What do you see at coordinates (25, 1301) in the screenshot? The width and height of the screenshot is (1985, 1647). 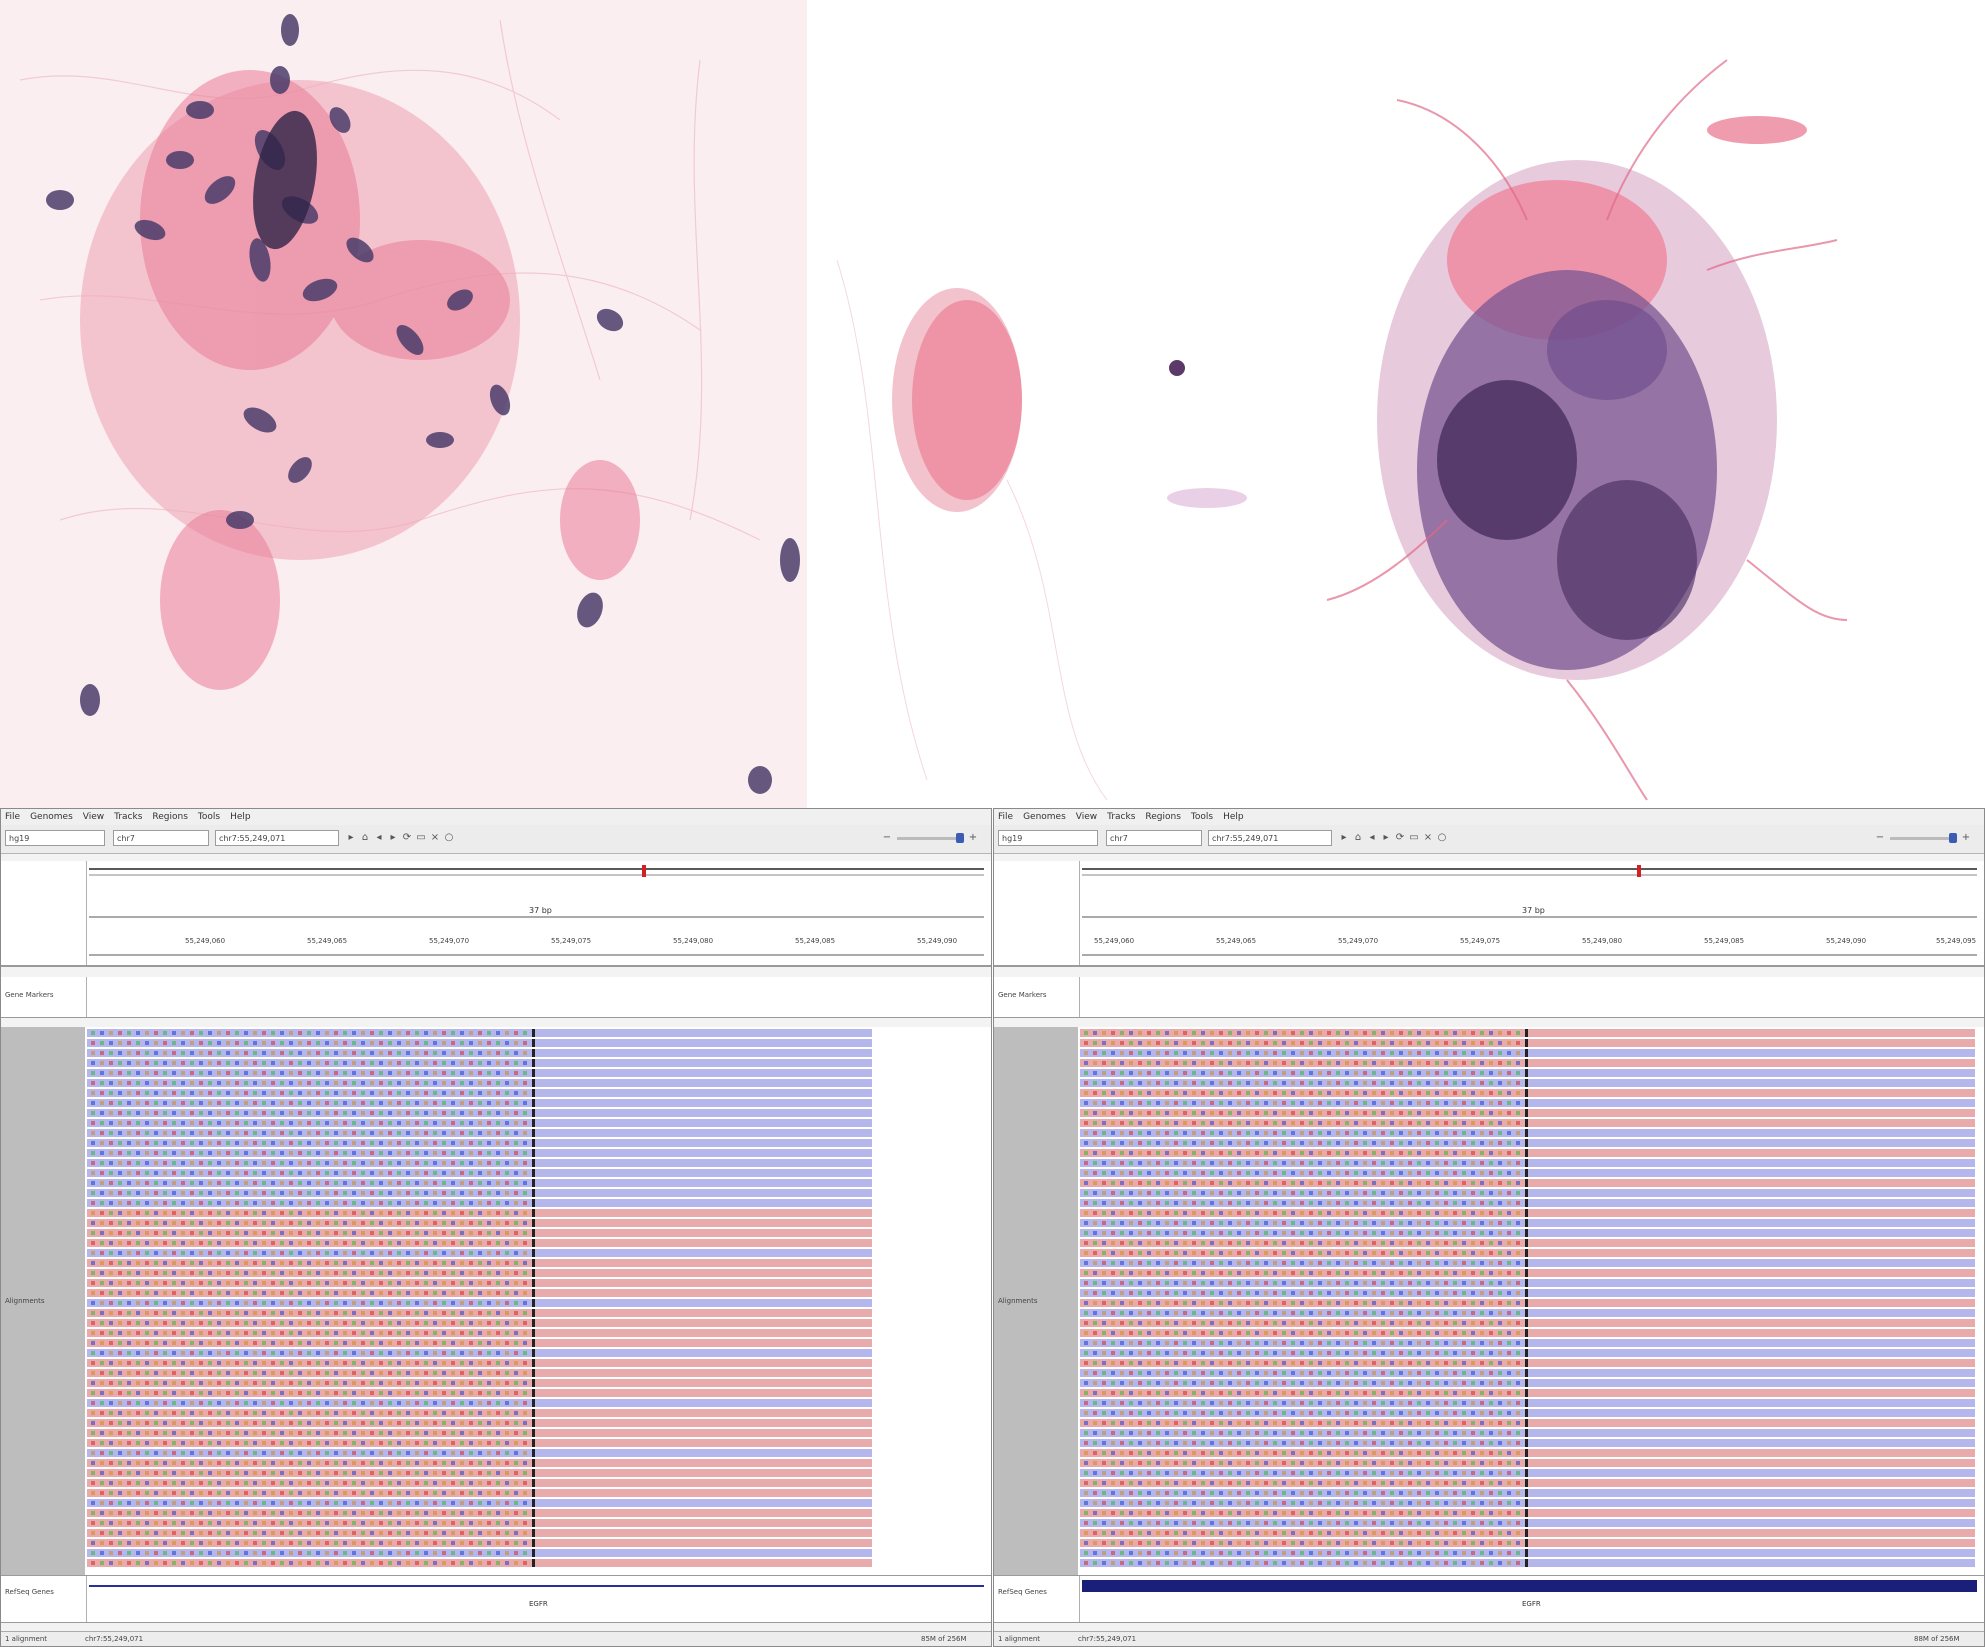 I see `alignment-track-label: Alignments` at bounding box center [25, 1301].